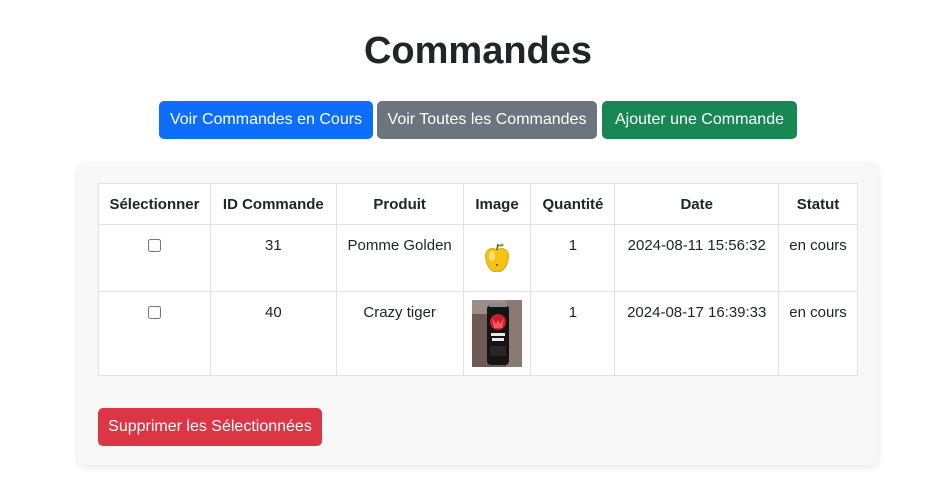 This screenshot has height=495, width=926. What do you see at coordinates (699, 120) in the screenshot?
I see `add-order-button: Ajouter une Commande` at bounding box center [699, 120].